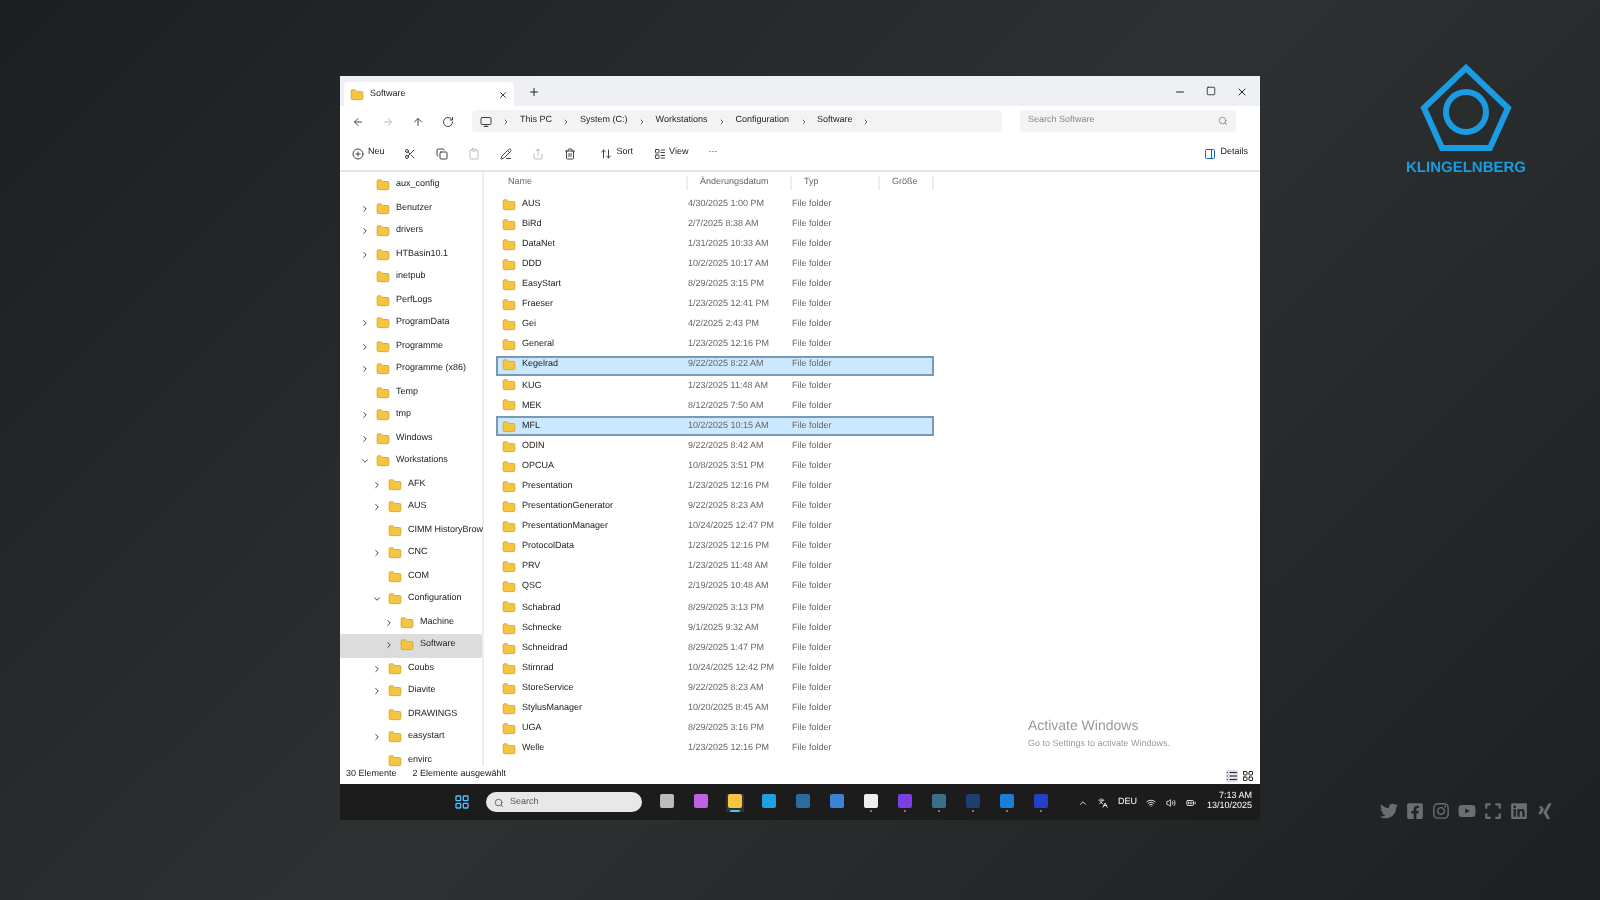 The image size is (1600, 900). I want to click on back-icon, so click(358, 121).